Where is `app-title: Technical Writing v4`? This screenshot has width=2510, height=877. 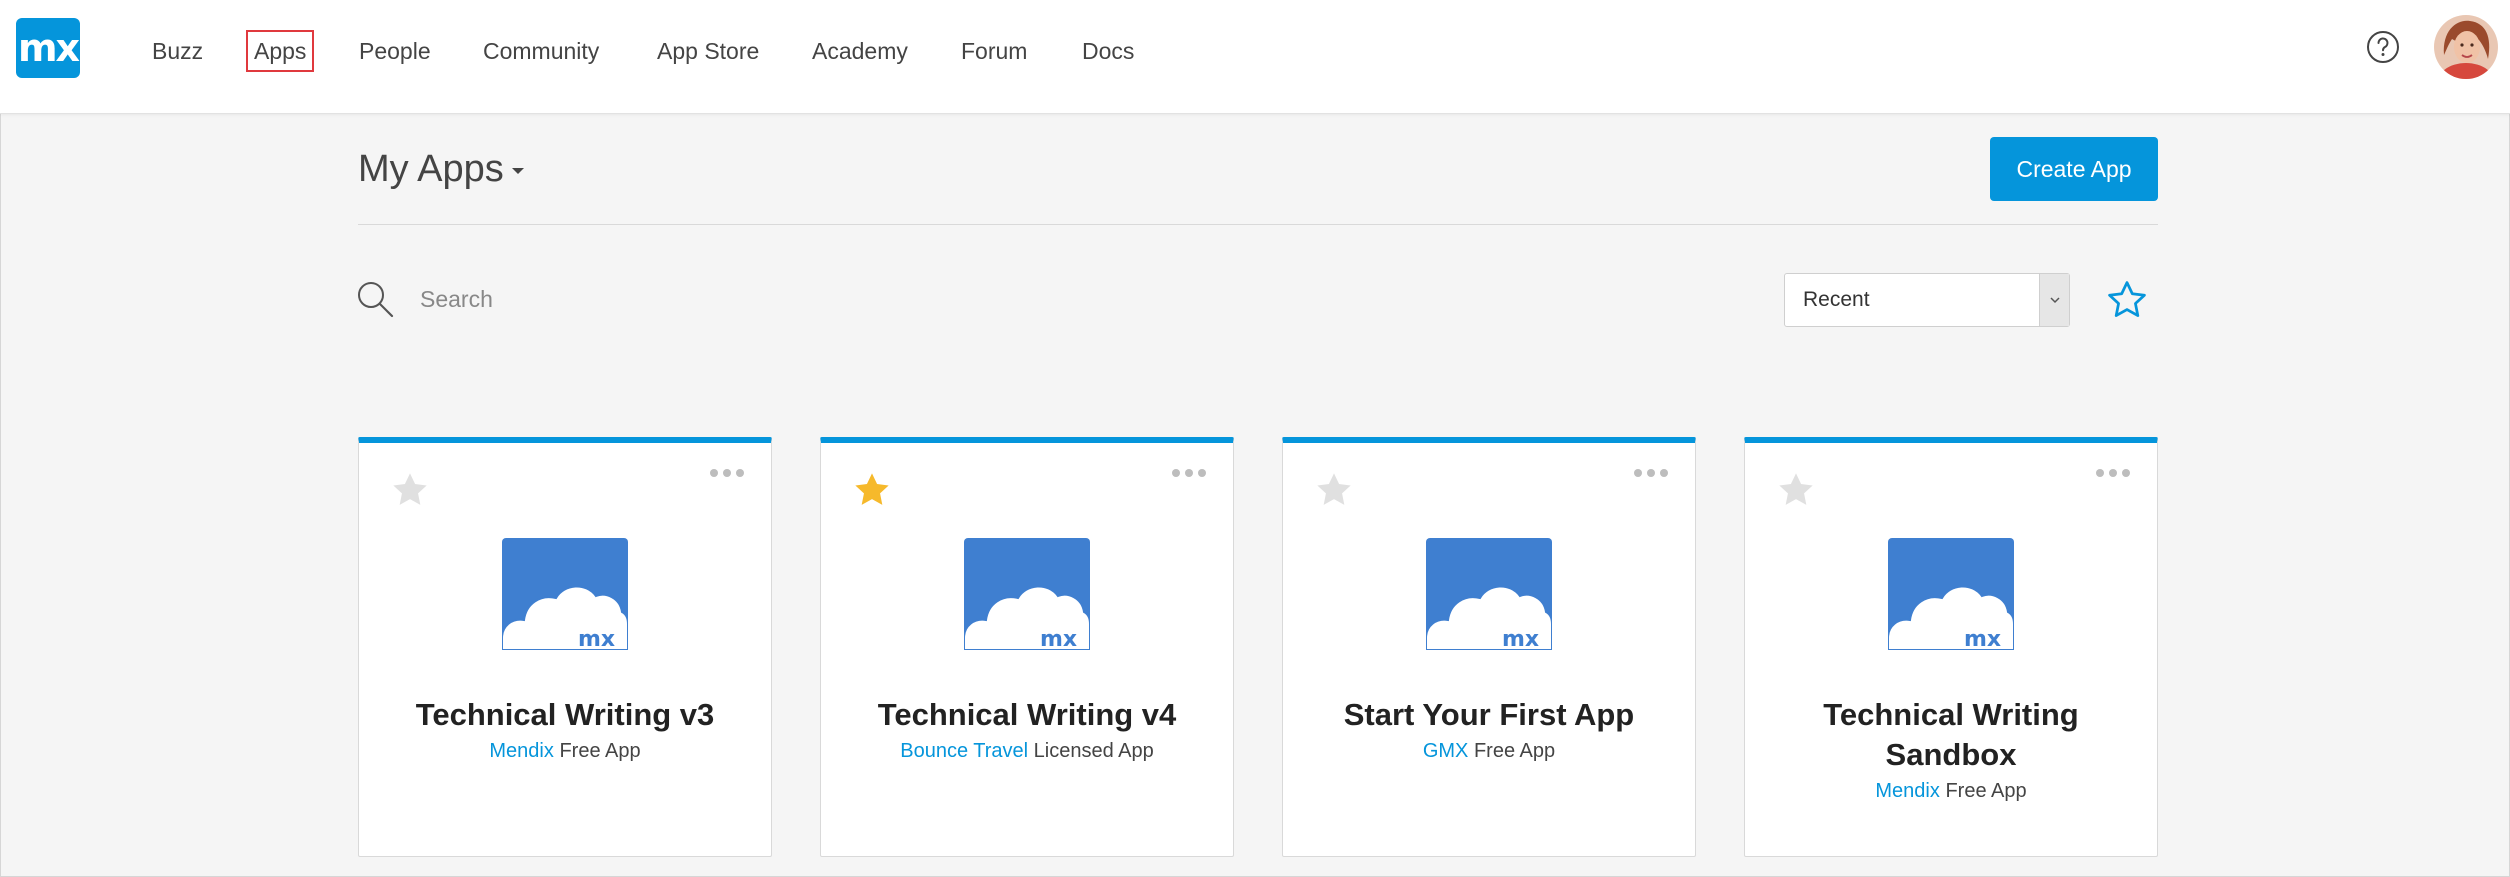
app-title: Technical Writing v4 is located at coordinates (1027, 715).